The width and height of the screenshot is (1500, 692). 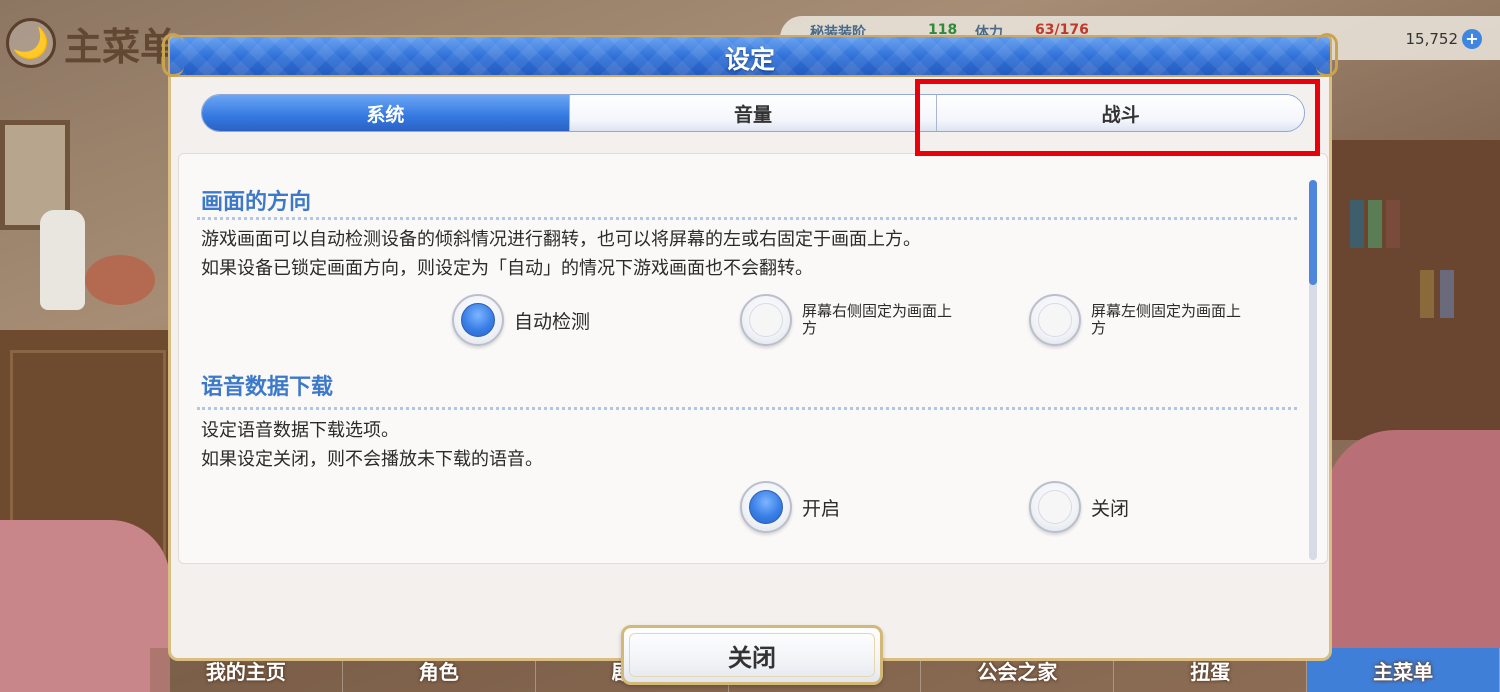 What do you see at coordinates (121, 46) in the screenshot?
I see `main-menu-title: 主菜单` at bounding box center [121, 46].